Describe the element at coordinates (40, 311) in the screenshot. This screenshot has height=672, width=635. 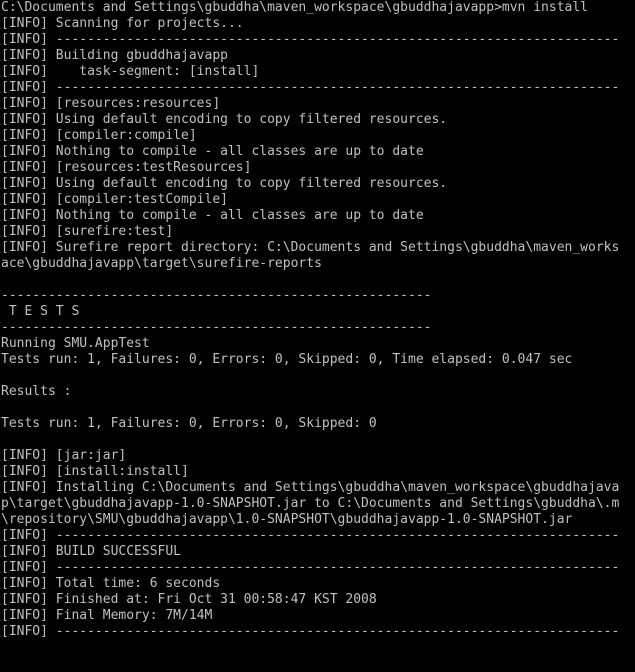
I see `console-line: T E S T S` at that location.